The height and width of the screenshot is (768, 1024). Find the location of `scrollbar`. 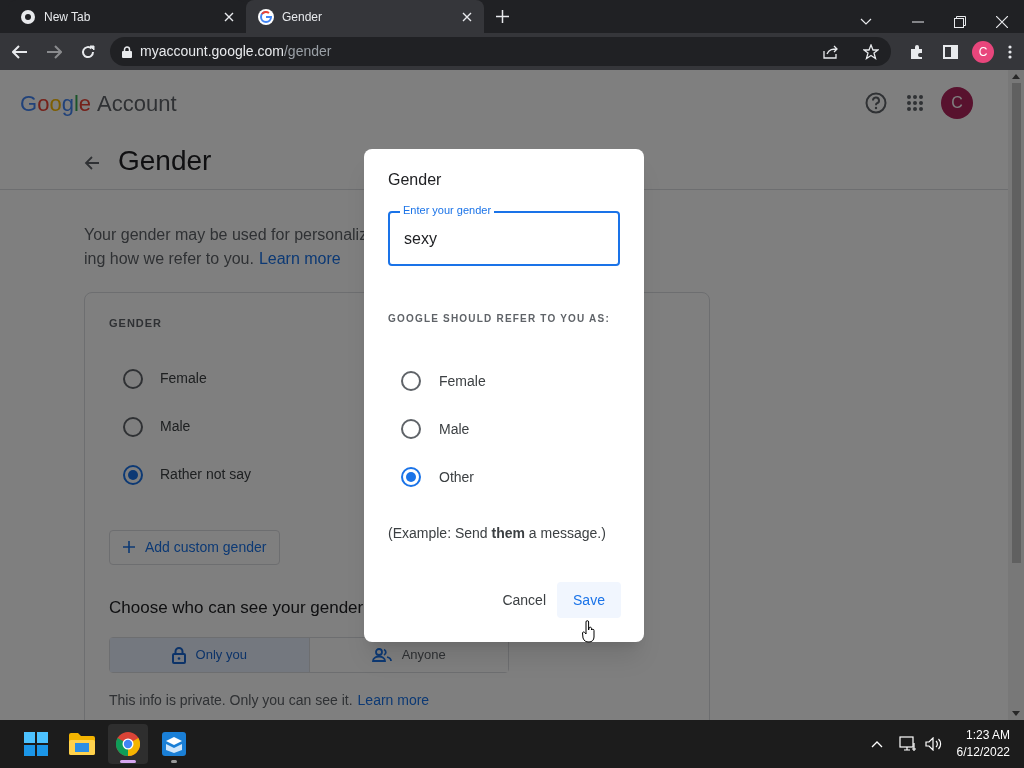

scrollbar is located at coordinates (1016, 395).